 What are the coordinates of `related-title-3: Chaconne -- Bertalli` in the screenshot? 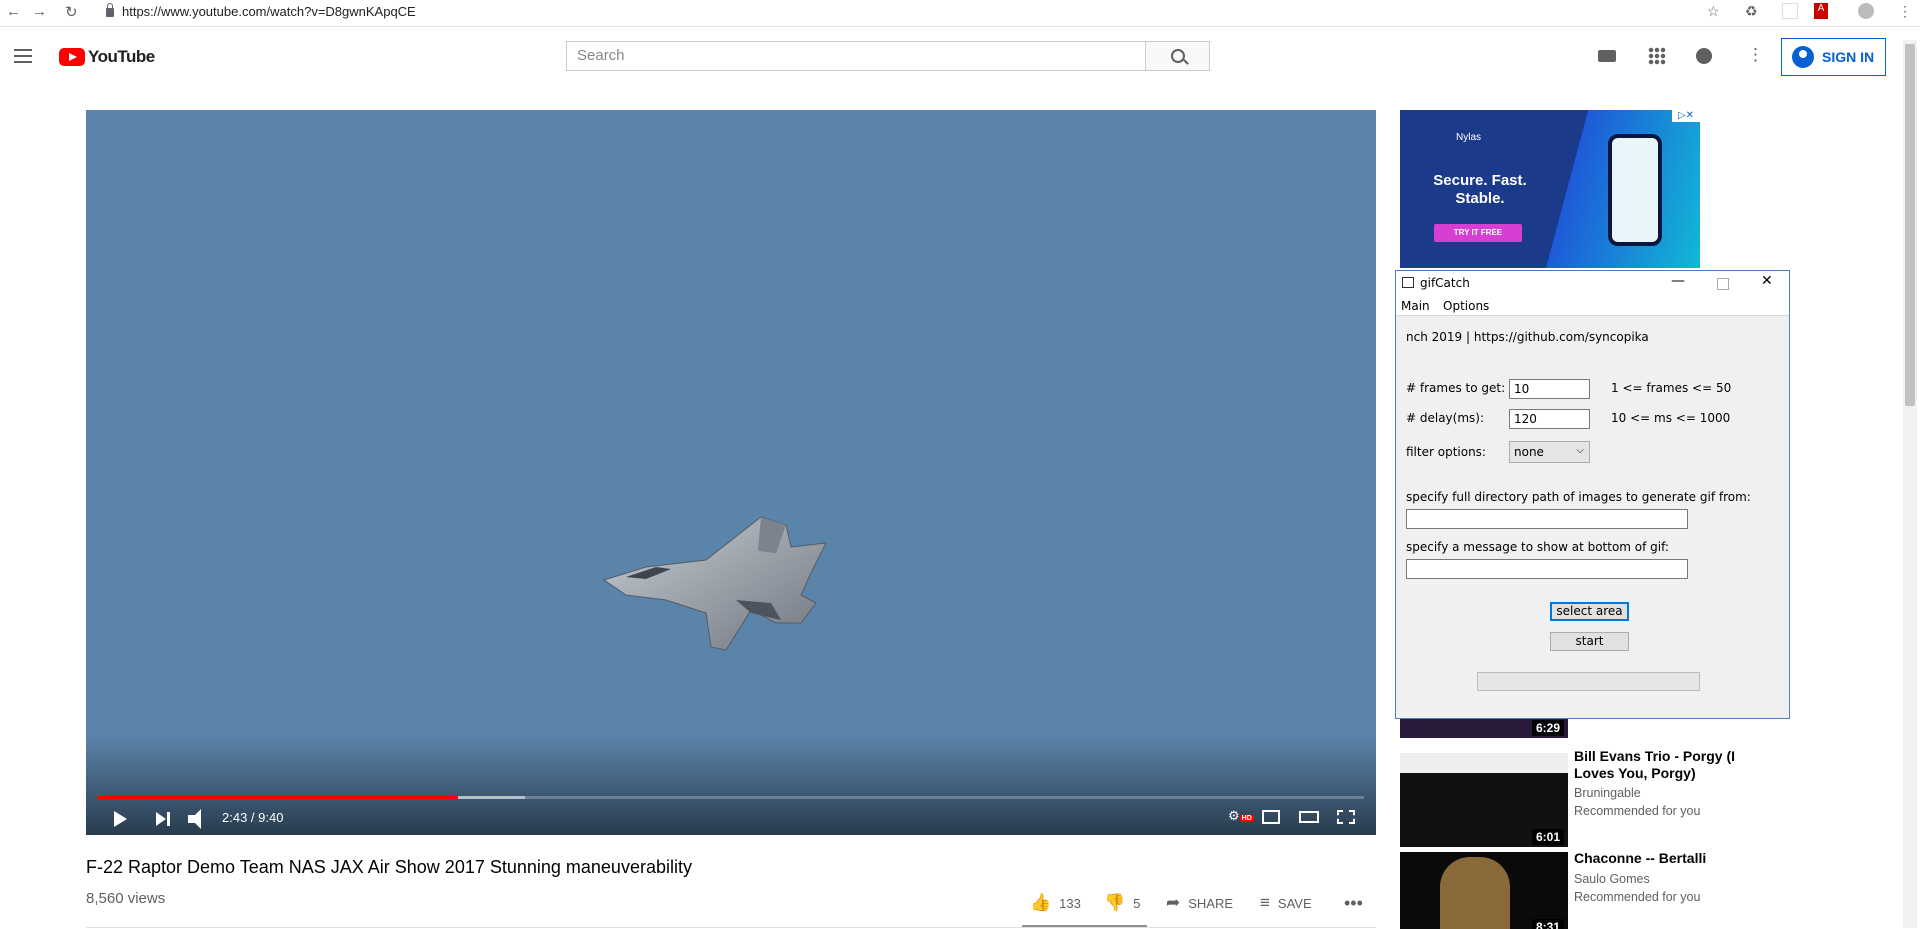 It's located at (1676, 858).